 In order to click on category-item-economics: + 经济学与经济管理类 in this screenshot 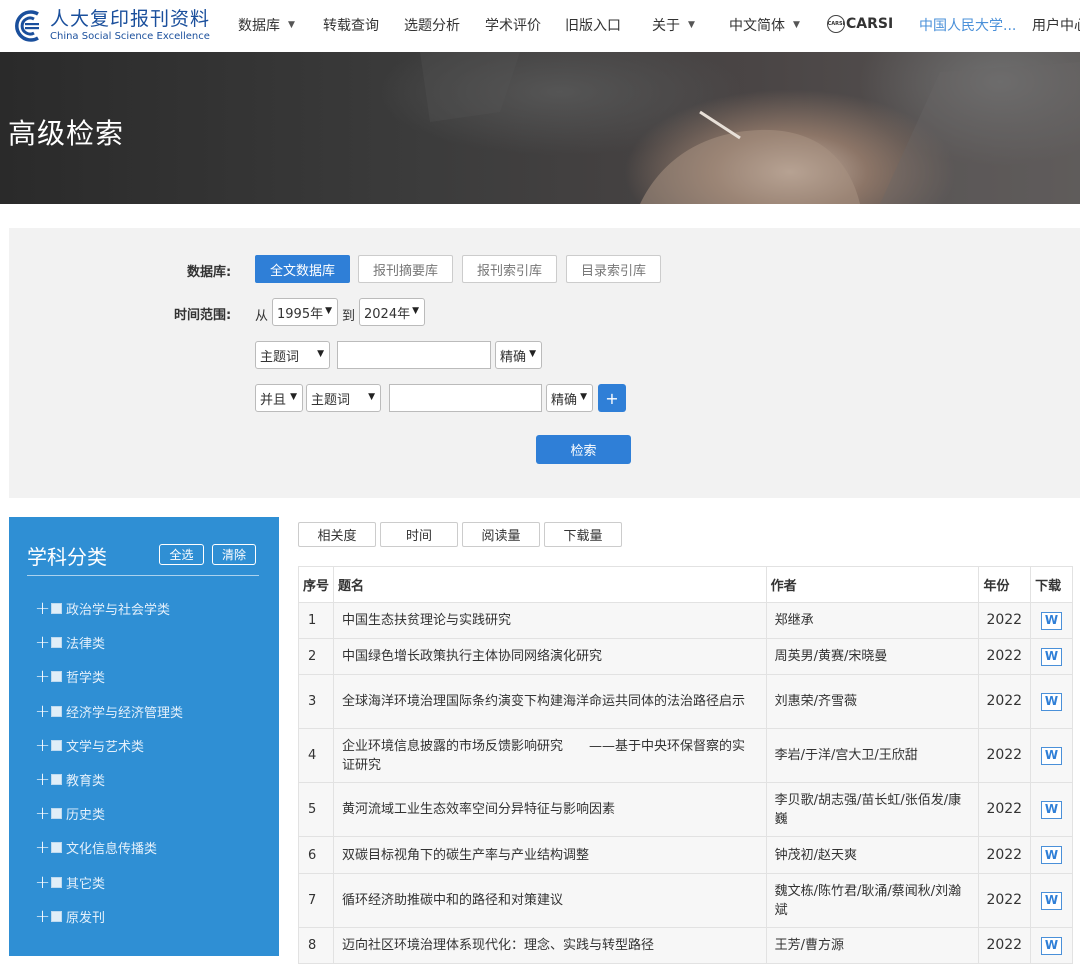, I will do `click(109, 711)`.